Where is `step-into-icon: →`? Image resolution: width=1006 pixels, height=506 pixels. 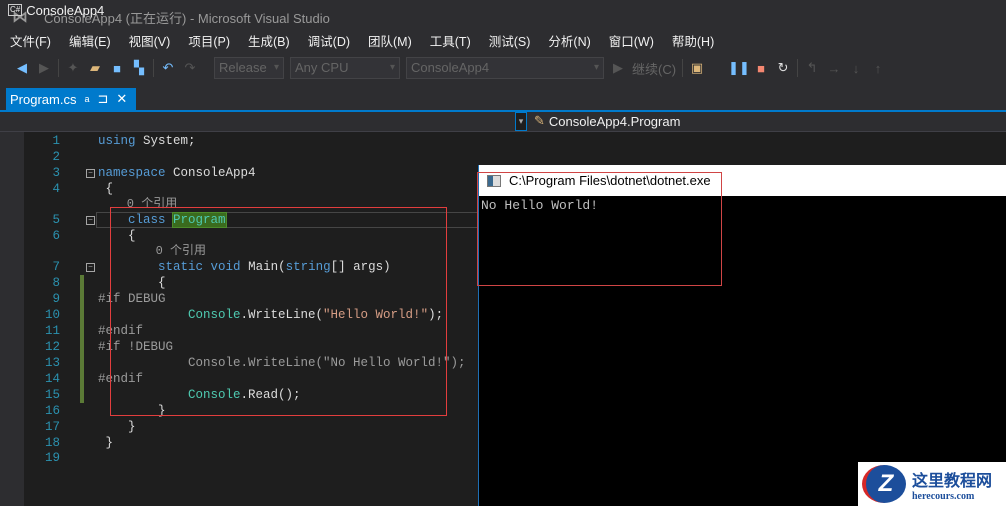
step-into-icon: → is located at coordinates (834, 68).